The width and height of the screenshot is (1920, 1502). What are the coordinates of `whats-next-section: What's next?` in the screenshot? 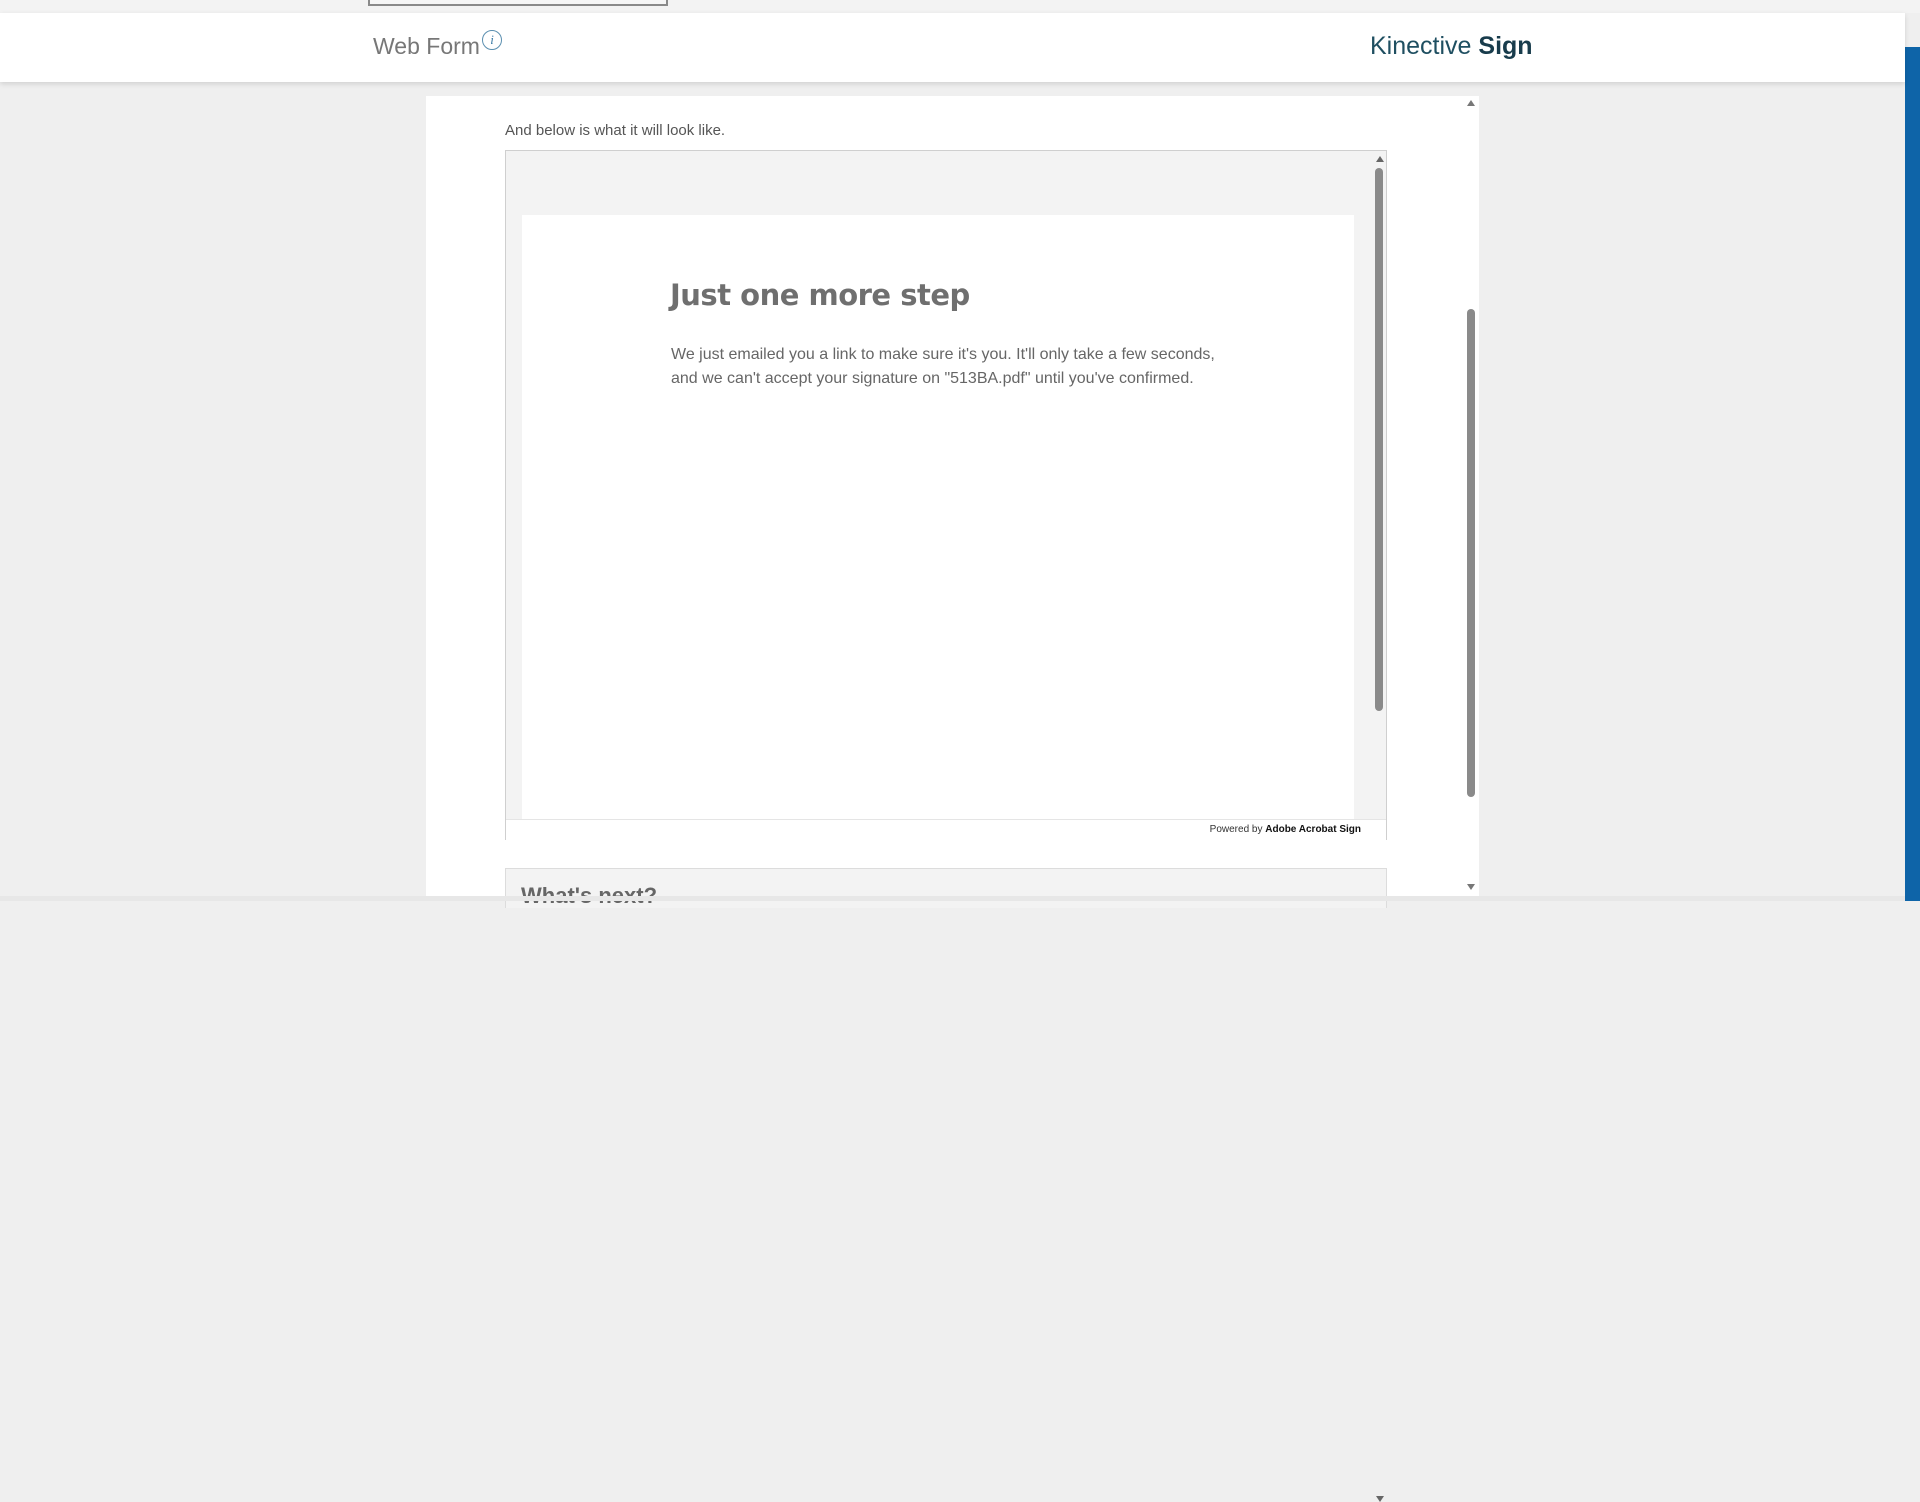 It's located at (946, 888).